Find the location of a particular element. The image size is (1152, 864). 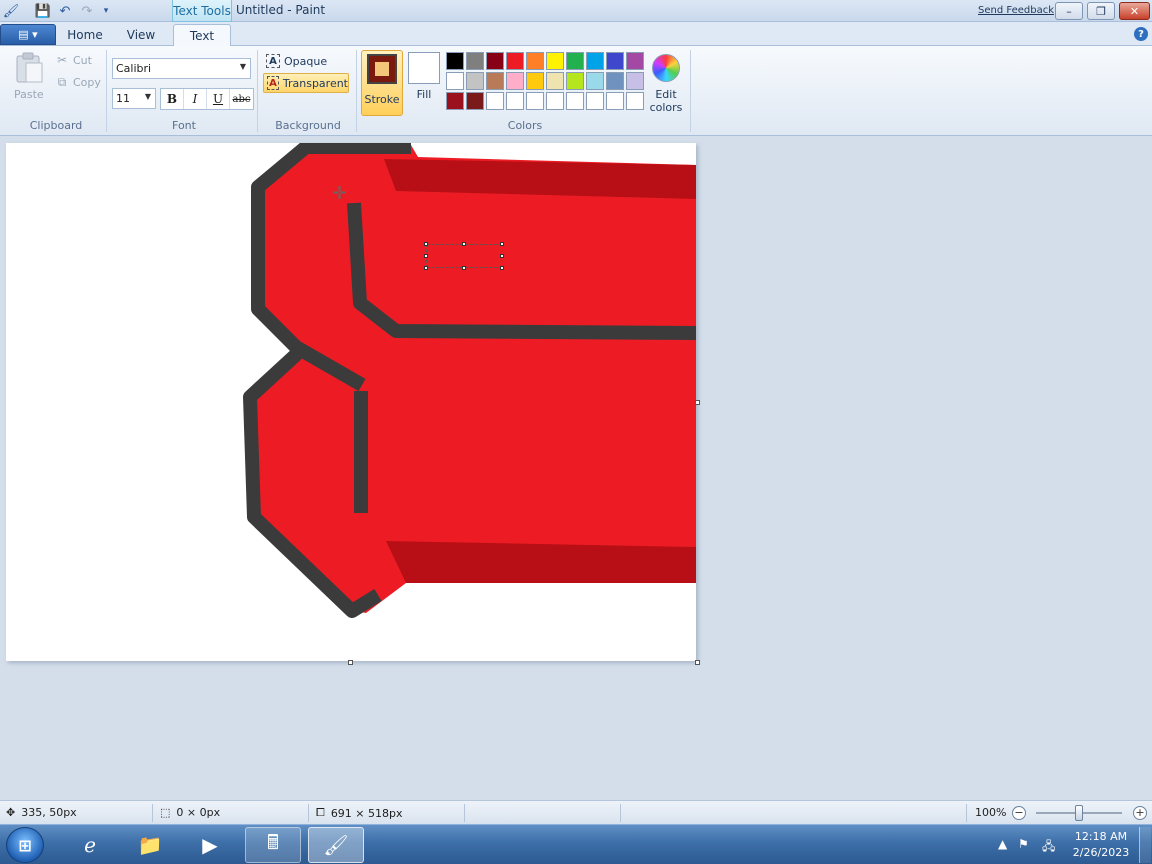

help-icon: ? is located at coordinates (1141, 34).